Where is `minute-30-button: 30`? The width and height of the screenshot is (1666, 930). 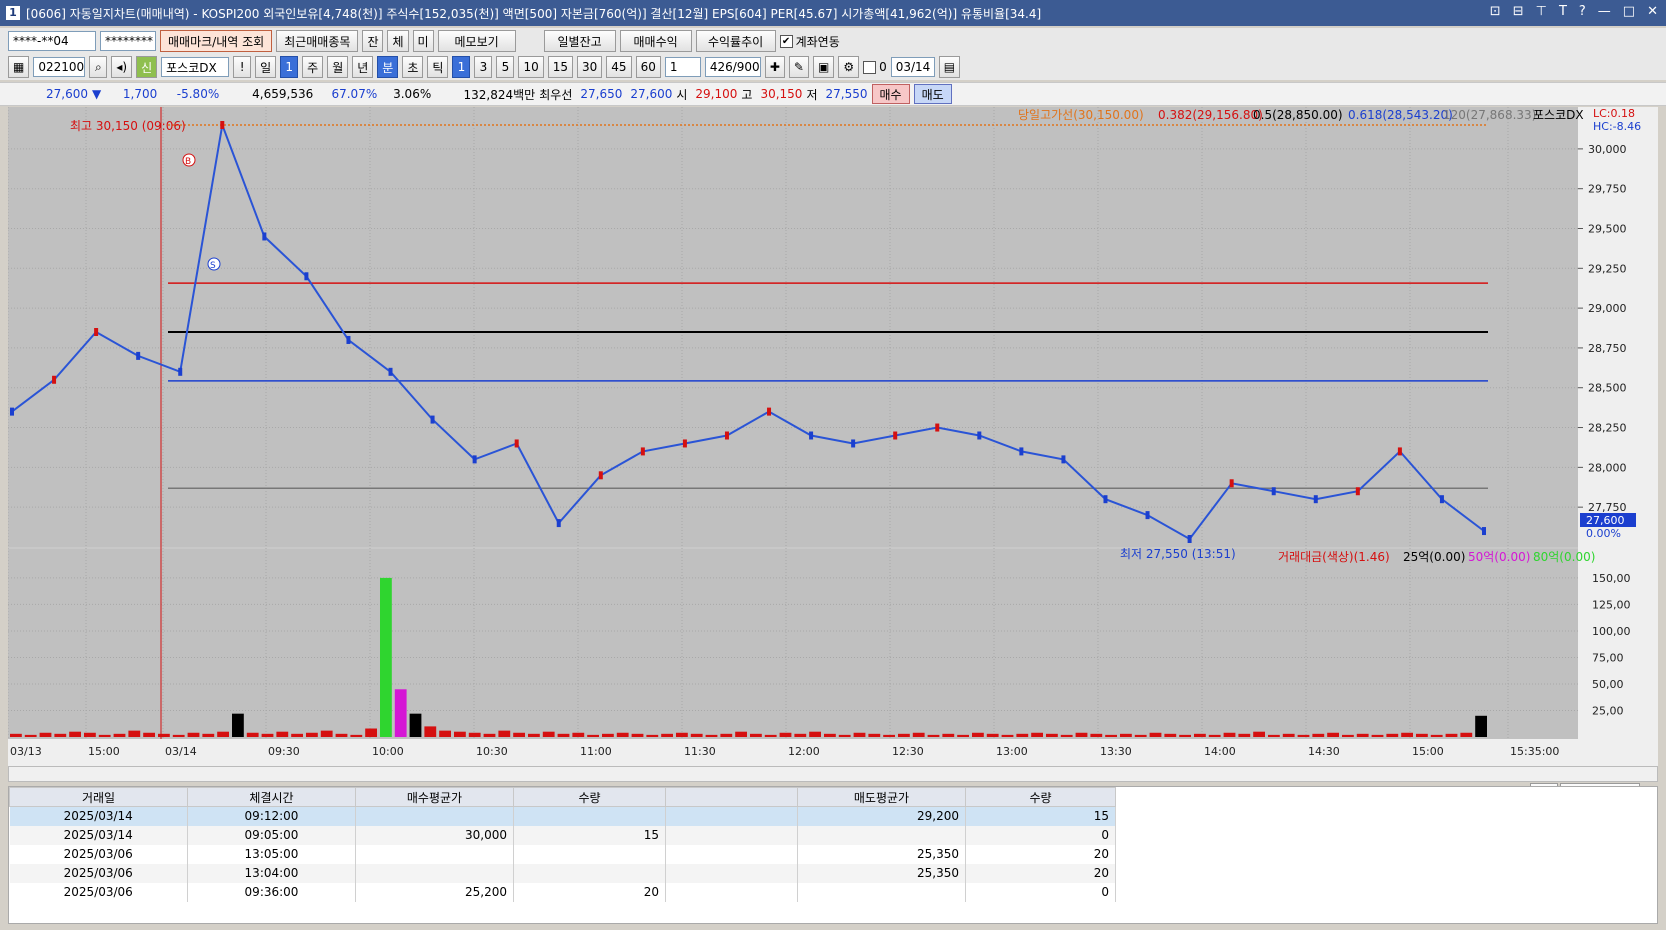
minute-30-button: 30 is located at coordinates (590, 67).